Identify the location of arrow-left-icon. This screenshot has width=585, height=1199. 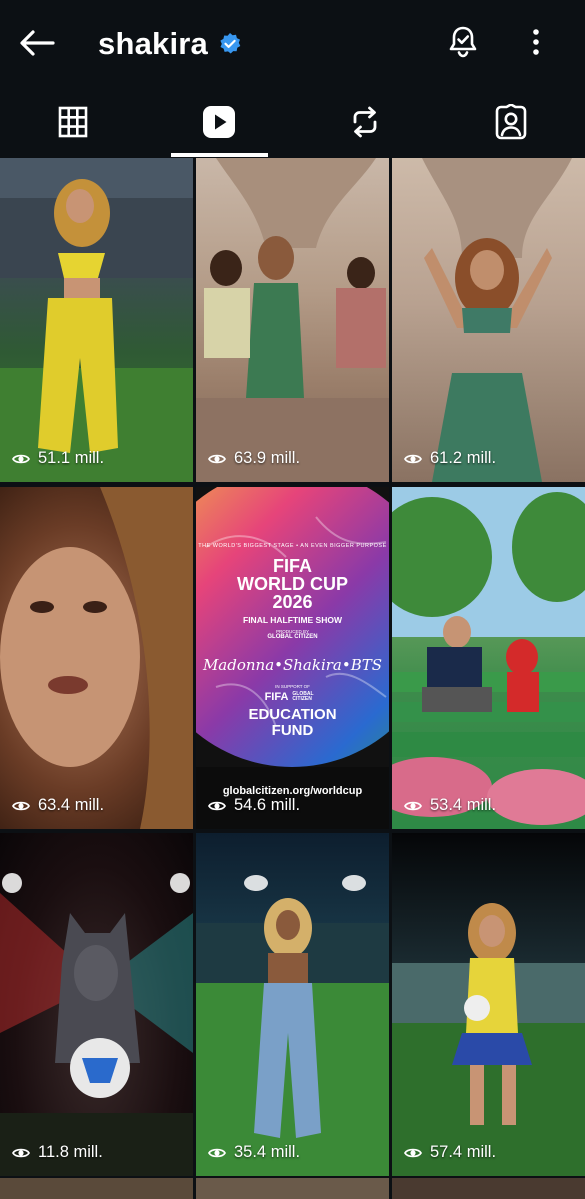
(37, 43).